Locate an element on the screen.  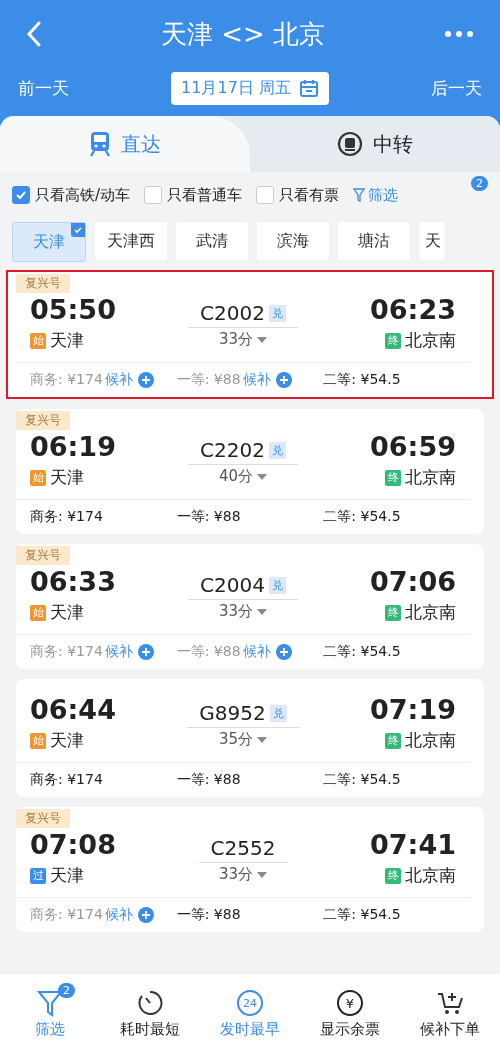
train-circle-icon is located at coordinates (350, 144).